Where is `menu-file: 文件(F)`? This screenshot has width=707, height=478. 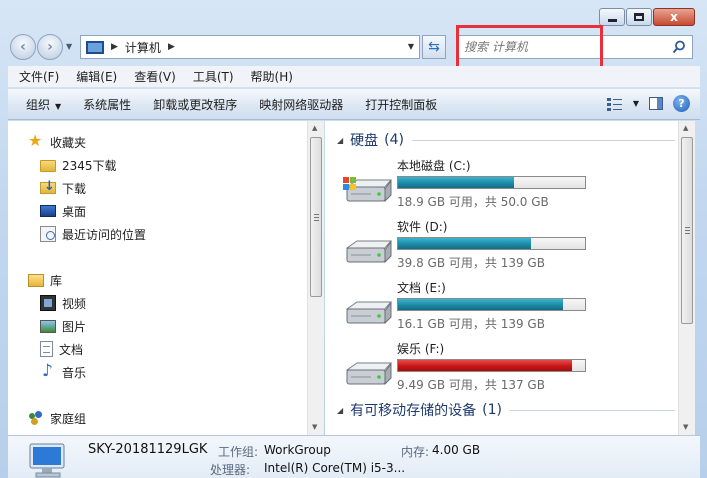 menu-file: 文件(F) is located at coordinates (36, 76).